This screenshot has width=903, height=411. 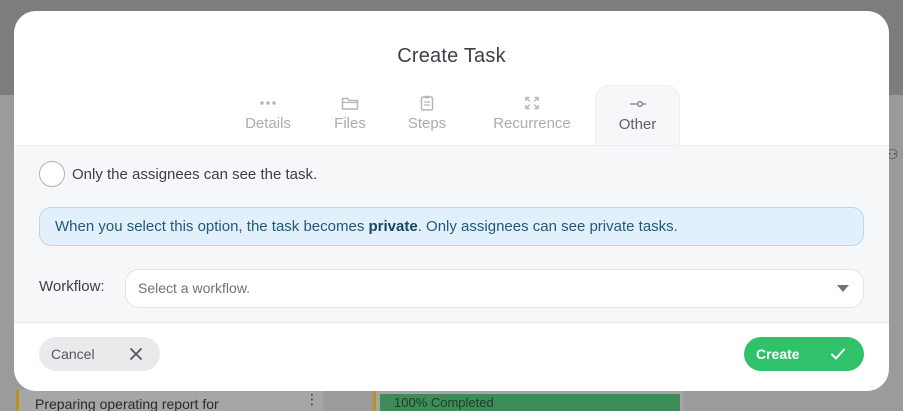 I want to click on private-checkbox, so click(x=52, y=174).